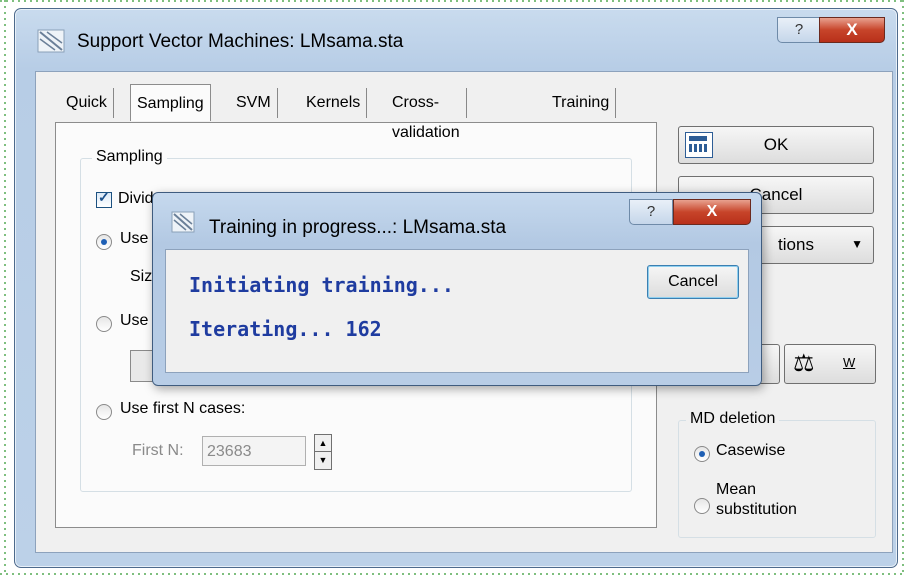 The width and height of the screenshot is (906, 575). I want to click on casewise-radio, so click(702, 454).